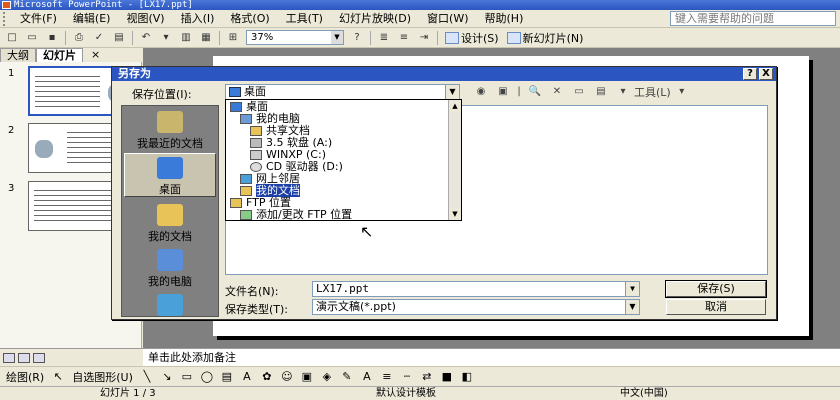 This screenshot has height=400, width=840. What do you see at coordinates (652, 92) in the screenshot?
I see `tools-menu: 工具(L)` at bounding box center [652, 92].